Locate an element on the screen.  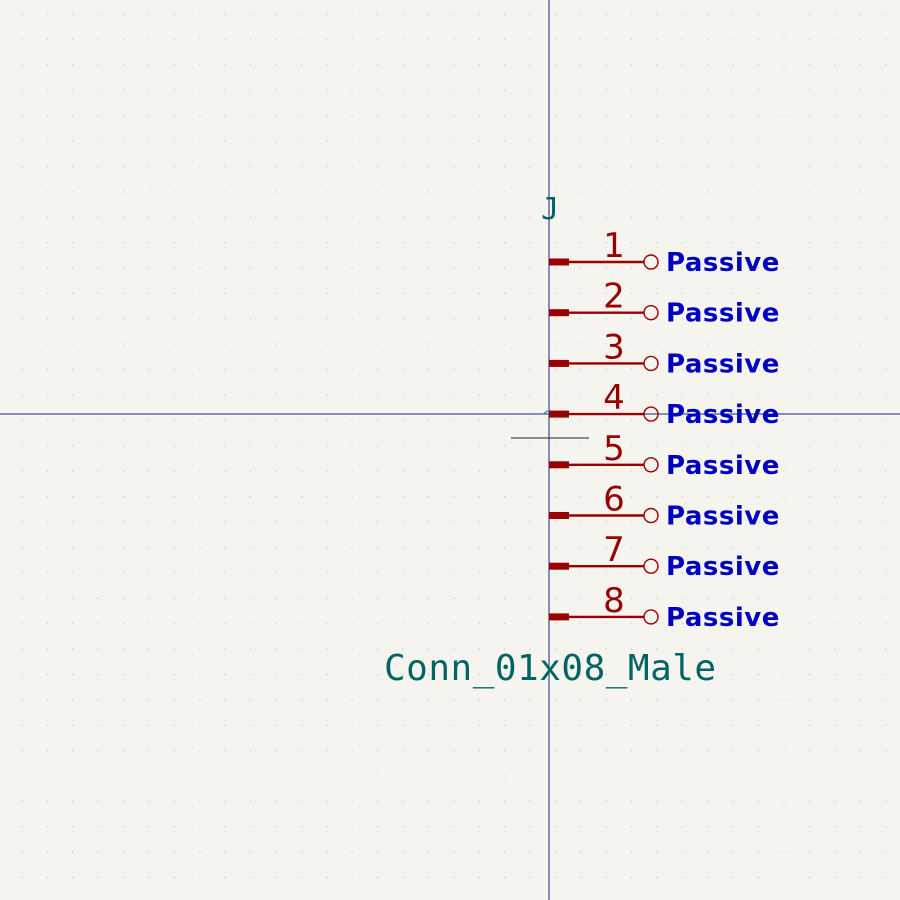
pin-number: 5 is located at coordinates (614, 449).